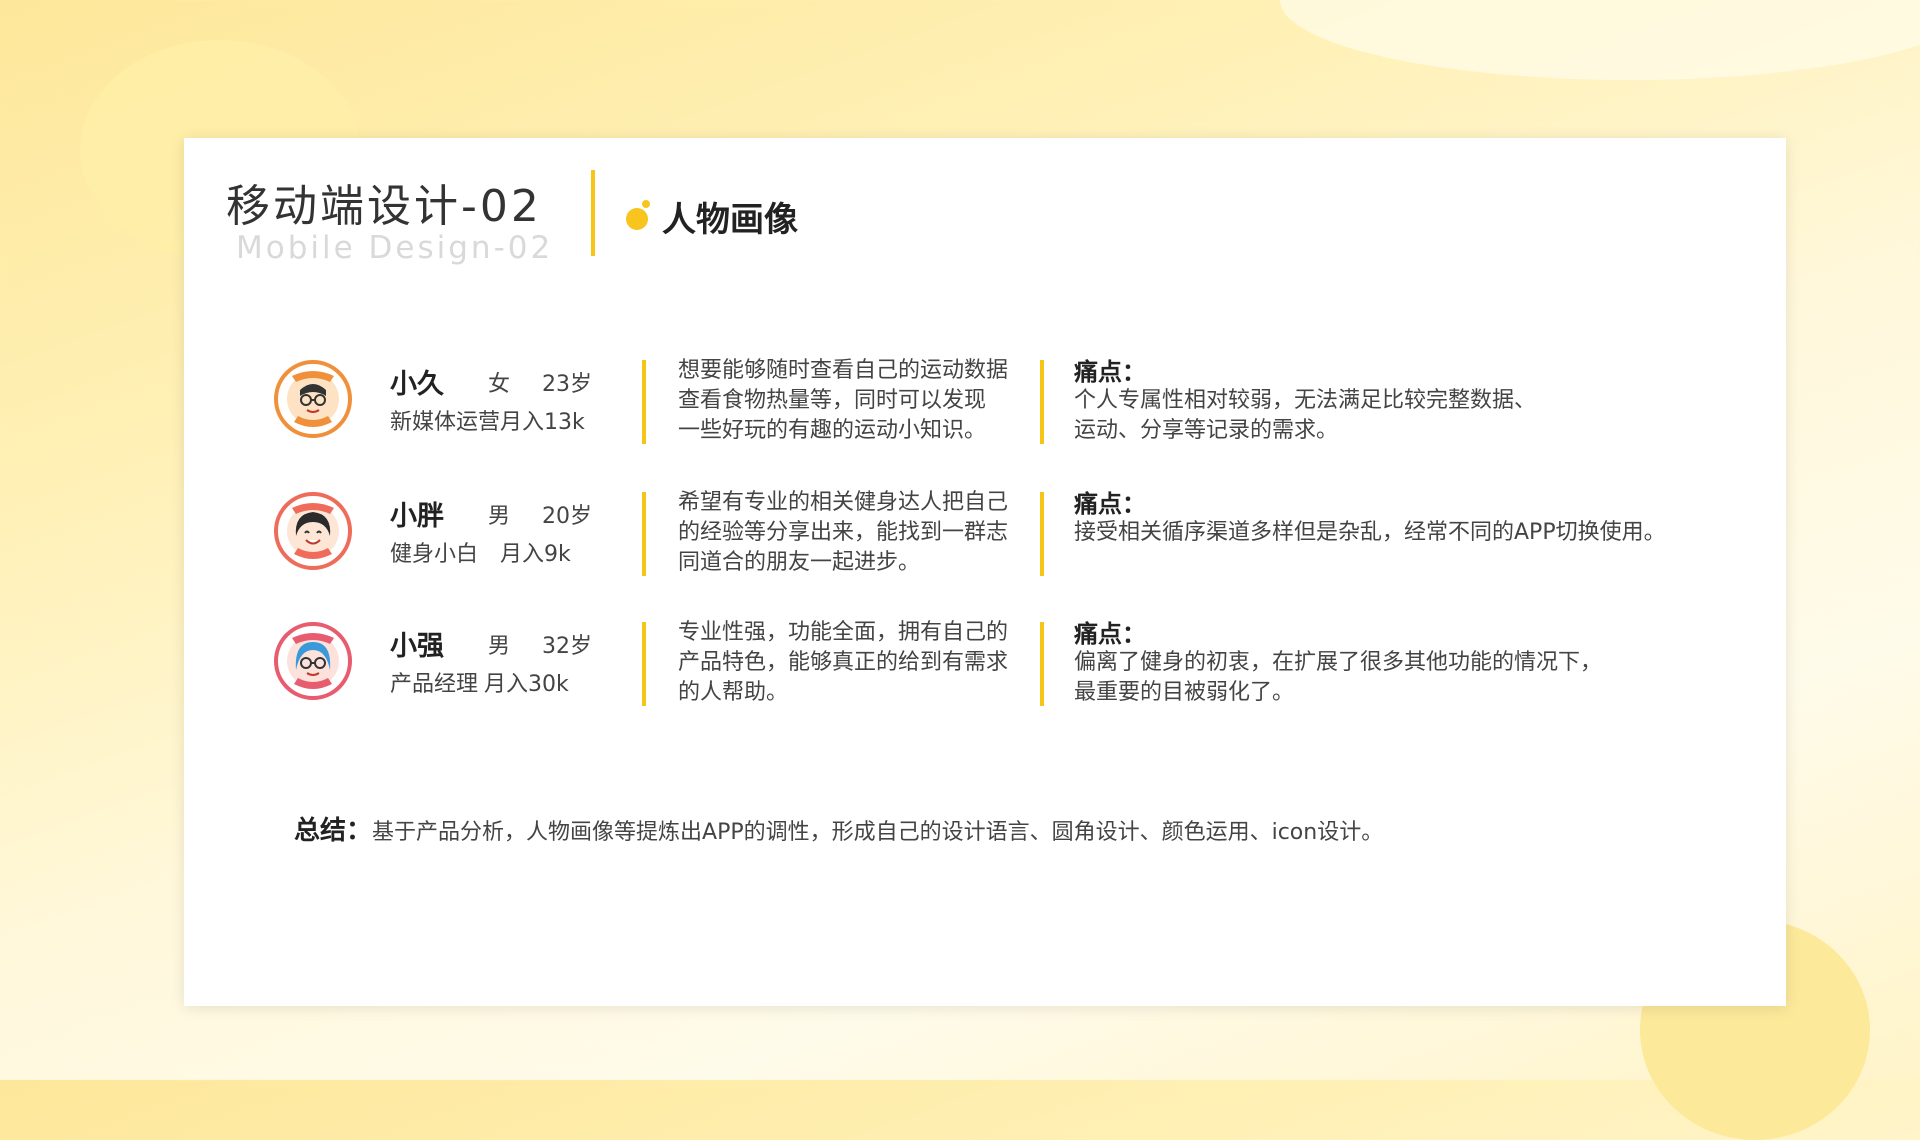 The width and height of the screenshot is (1920, 1140). I want to click on pain-line: 个人专属性相对较弱，无法满足比较完整数据、, so click(1305, 400).